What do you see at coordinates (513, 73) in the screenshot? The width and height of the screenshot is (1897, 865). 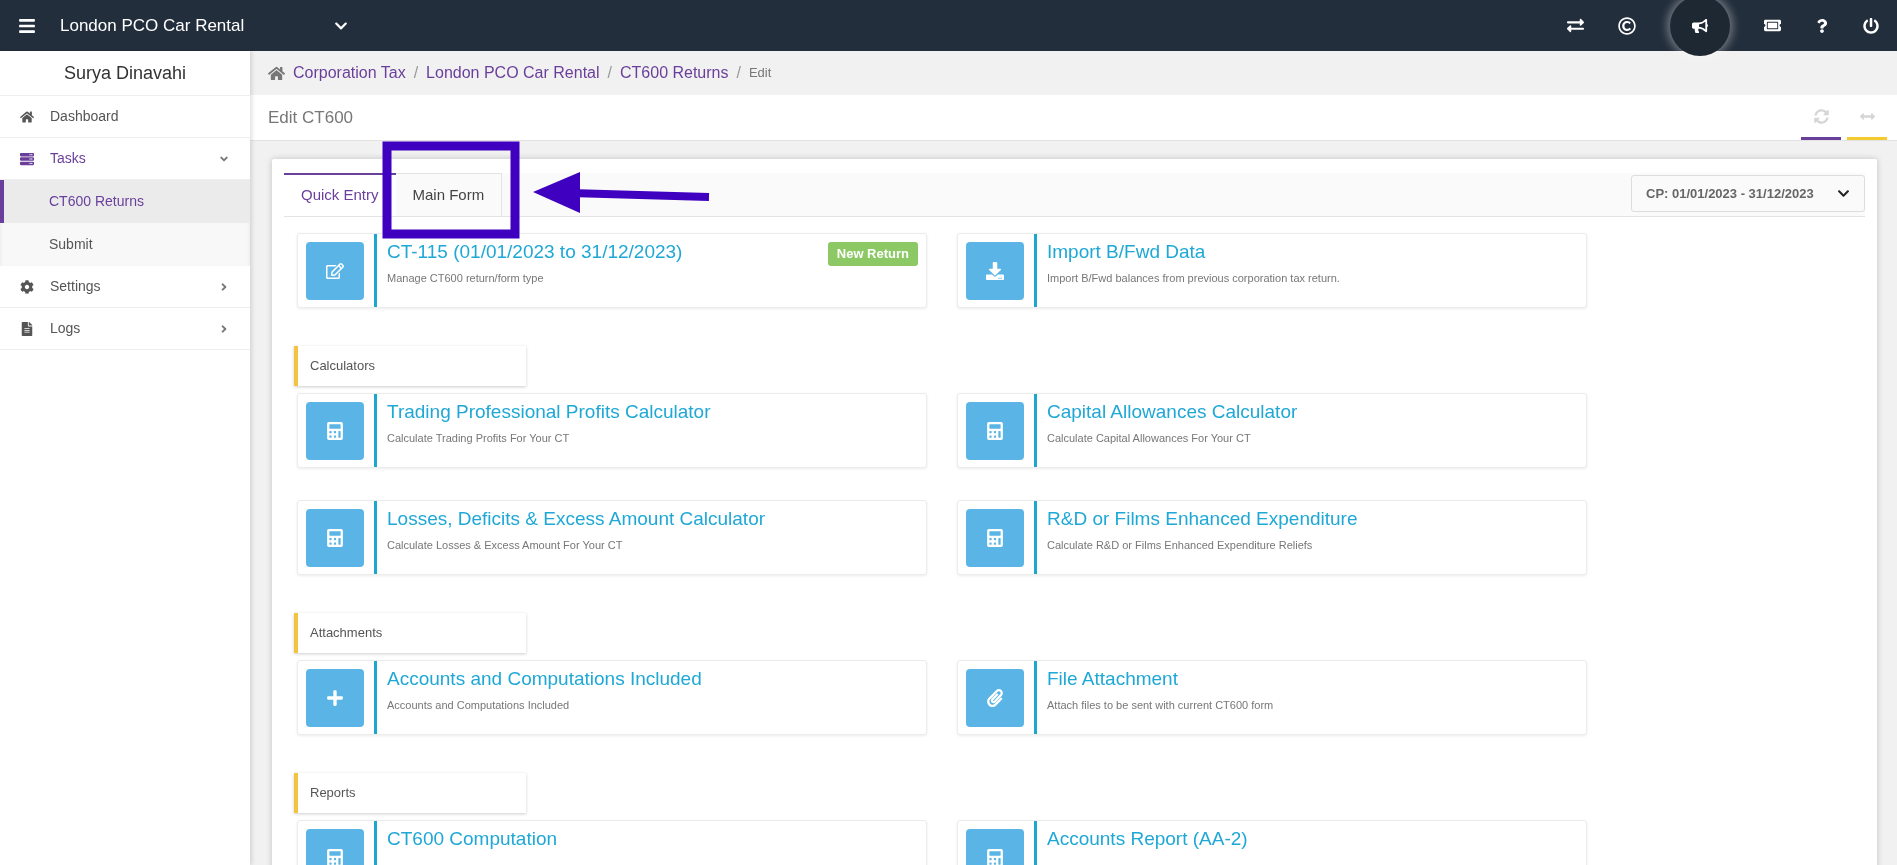 I see `breadcrumb-link: London PCO Car Rental` at bounding box center [513, 73].